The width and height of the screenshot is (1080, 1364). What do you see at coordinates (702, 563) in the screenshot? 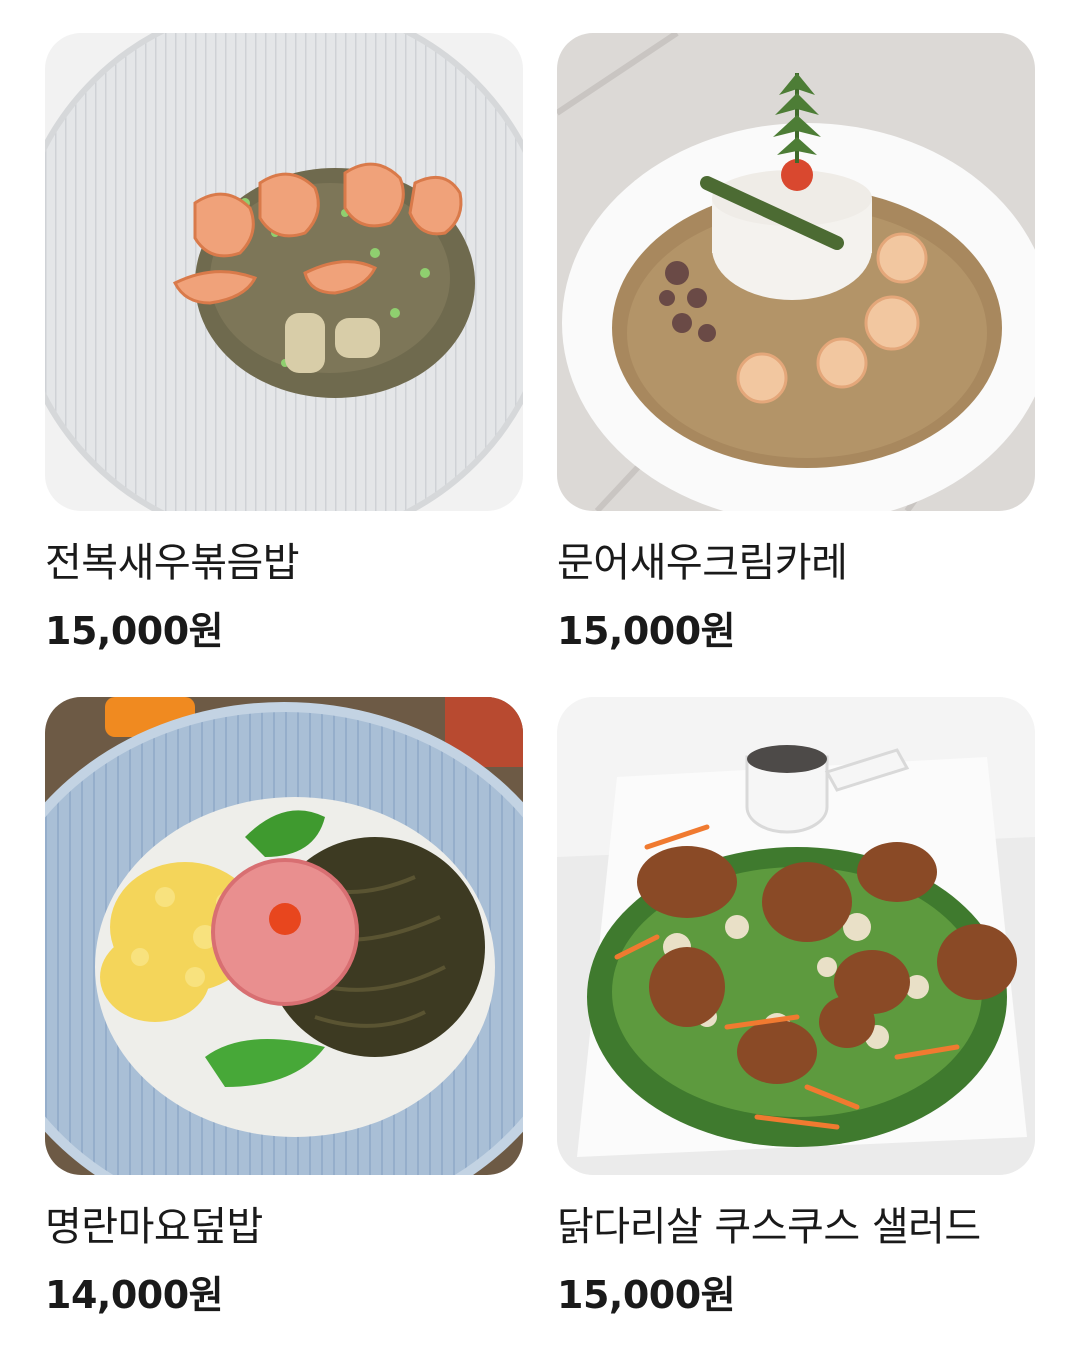
I see `menu-item-name: 문어새우크림카레` at bounding box center [702, 563].